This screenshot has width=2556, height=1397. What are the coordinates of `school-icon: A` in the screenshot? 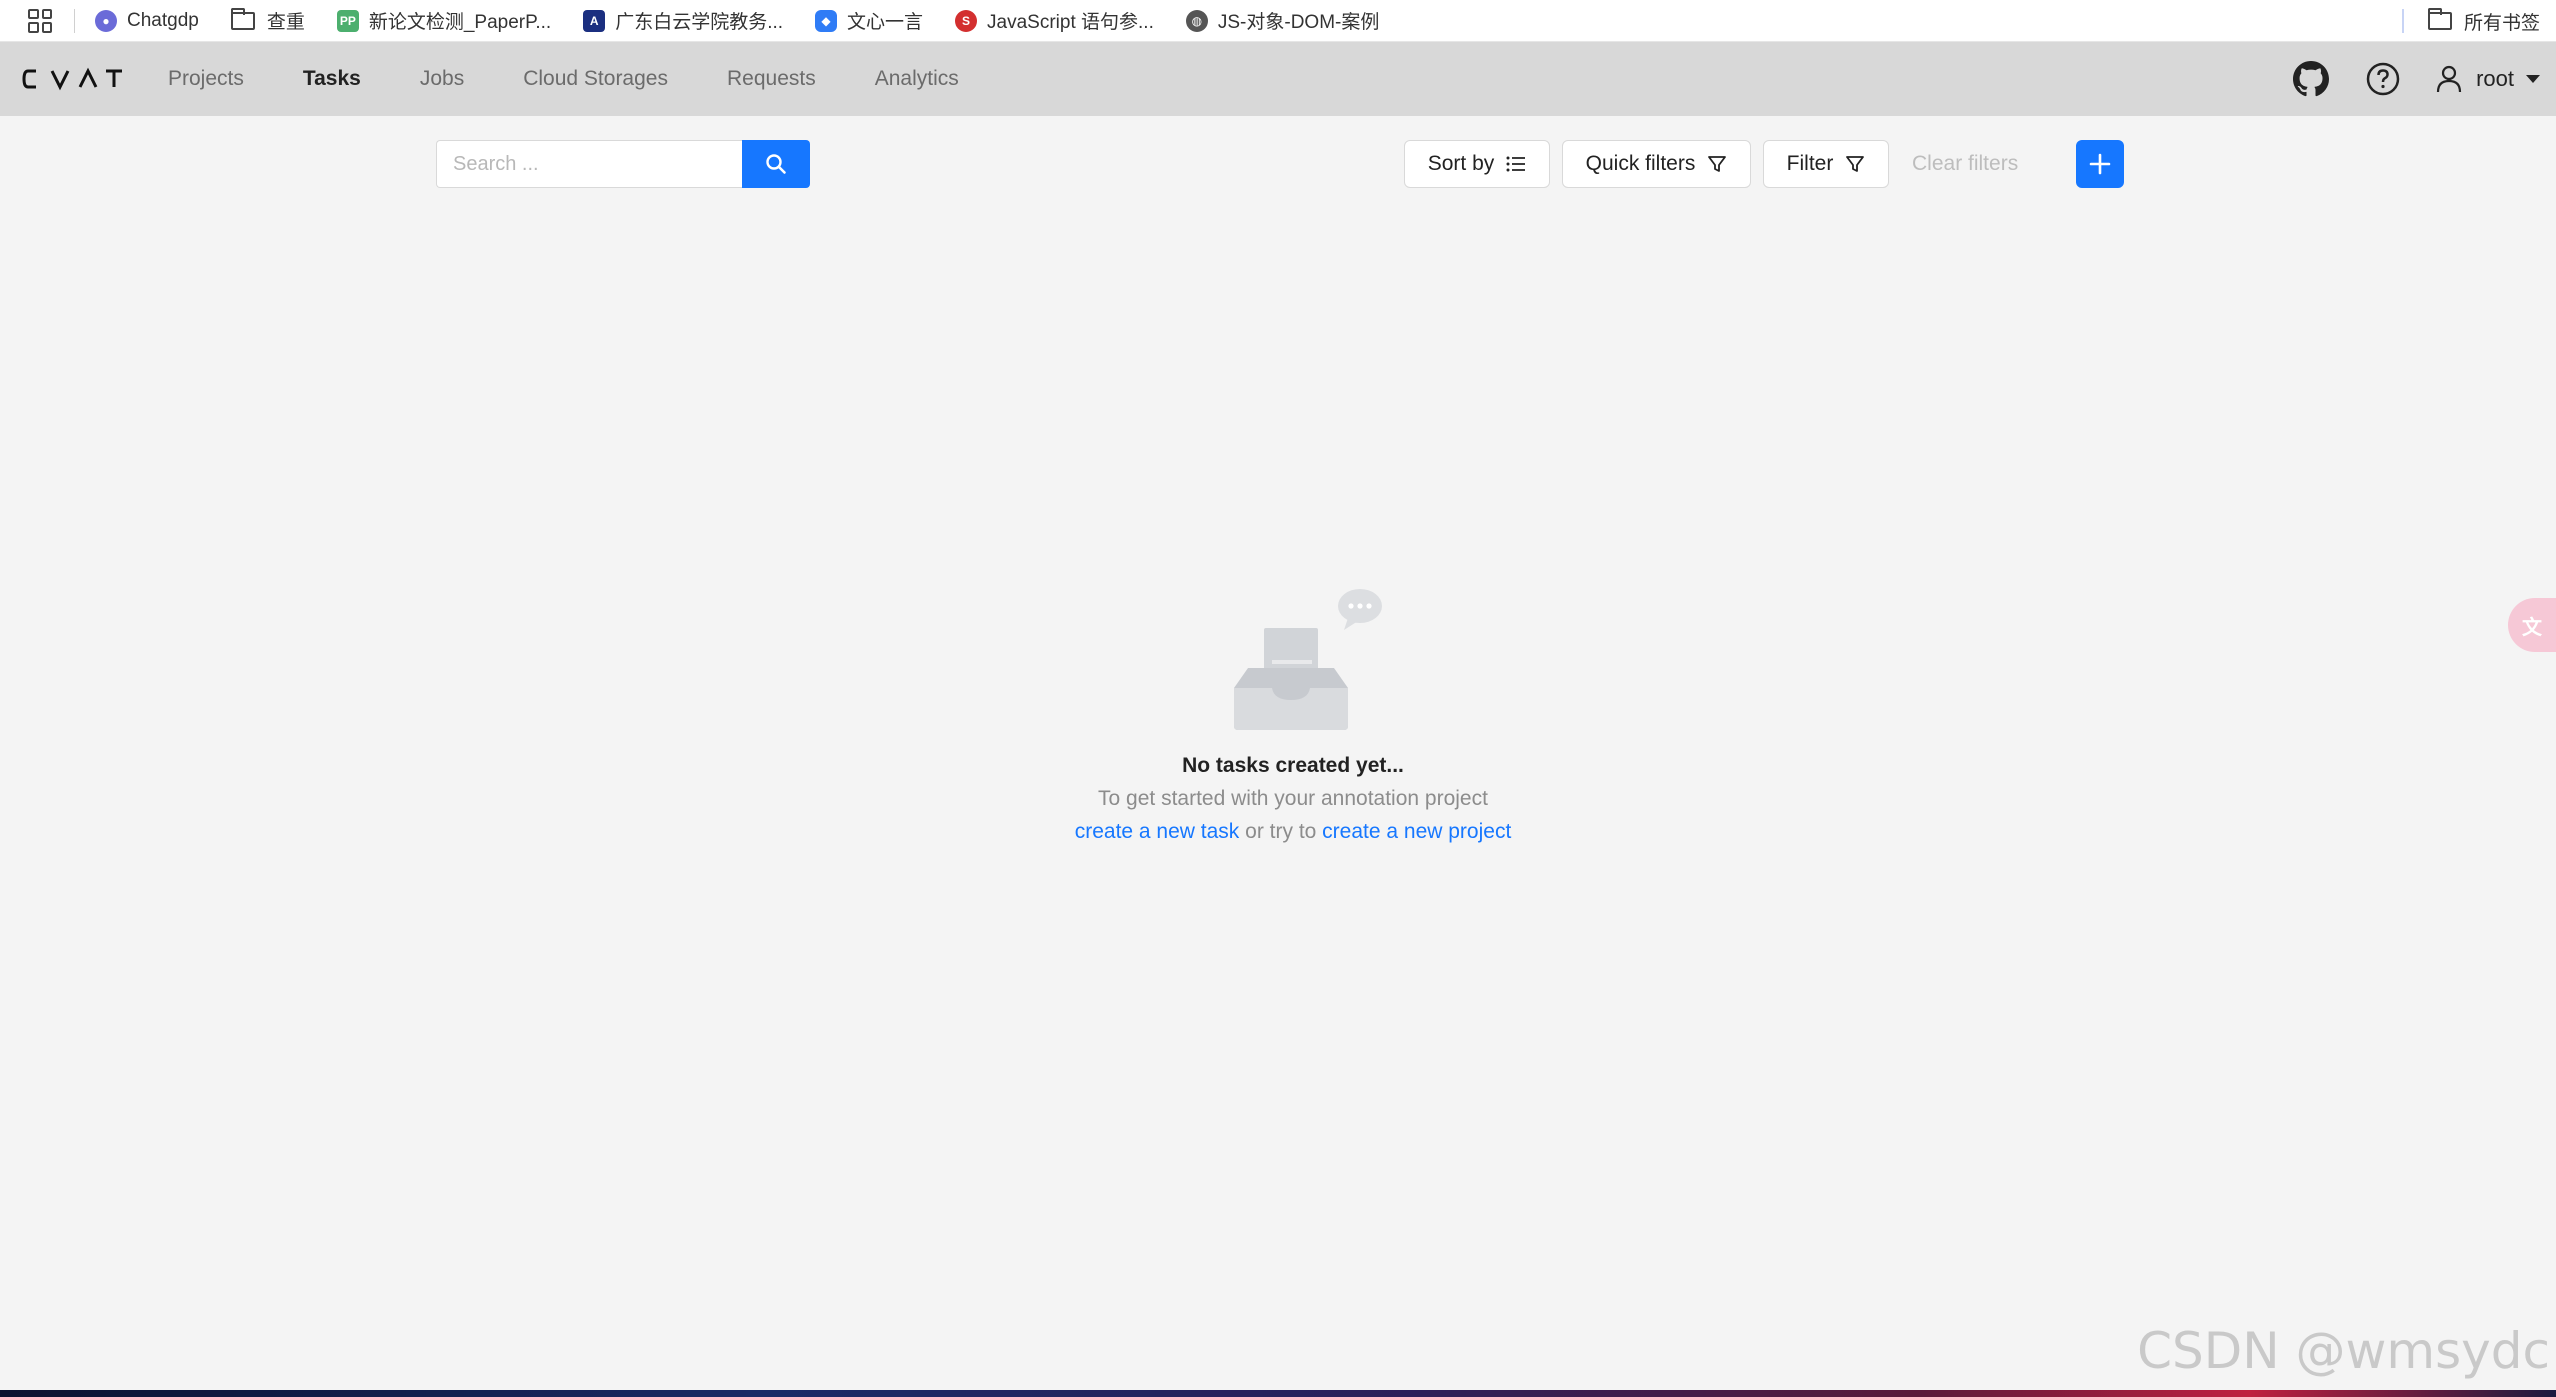 It's located at (594, 20).